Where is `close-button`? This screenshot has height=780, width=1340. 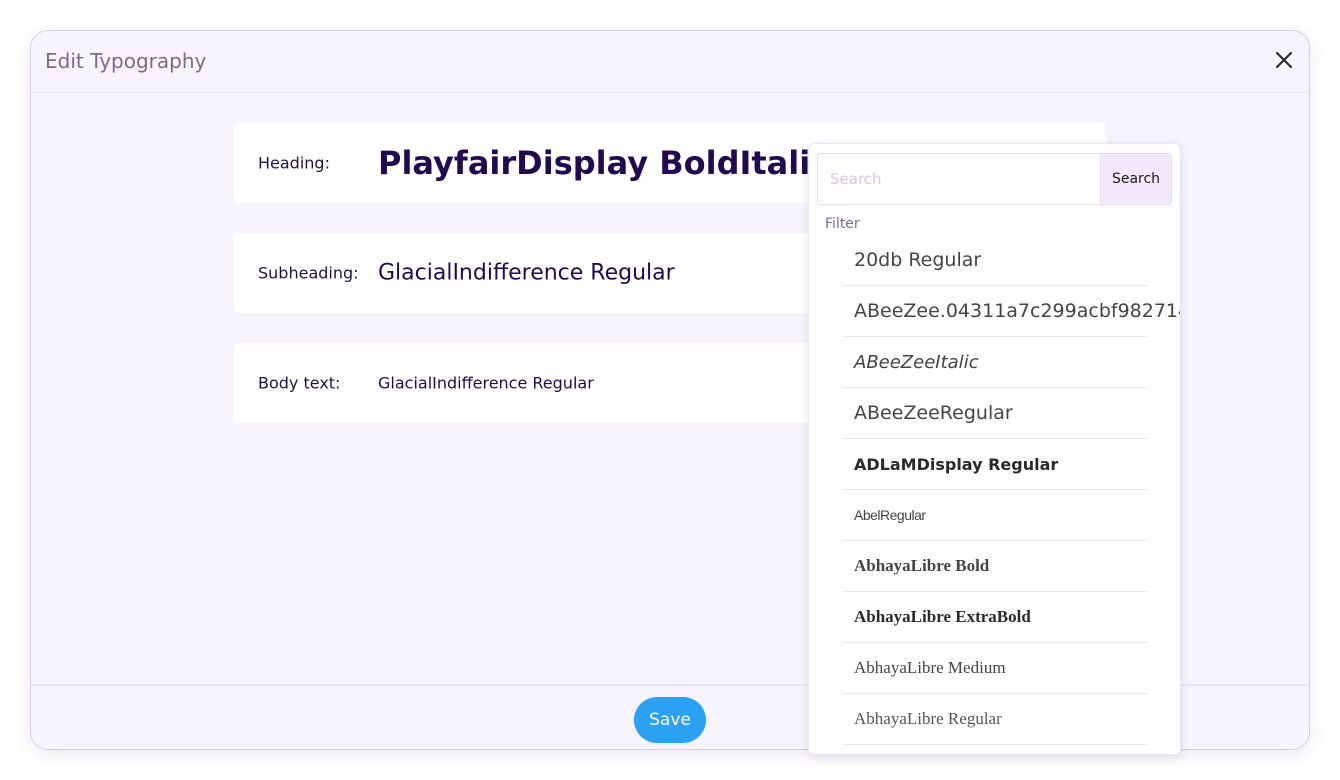
close-button is located at coordinates (1284, 60).